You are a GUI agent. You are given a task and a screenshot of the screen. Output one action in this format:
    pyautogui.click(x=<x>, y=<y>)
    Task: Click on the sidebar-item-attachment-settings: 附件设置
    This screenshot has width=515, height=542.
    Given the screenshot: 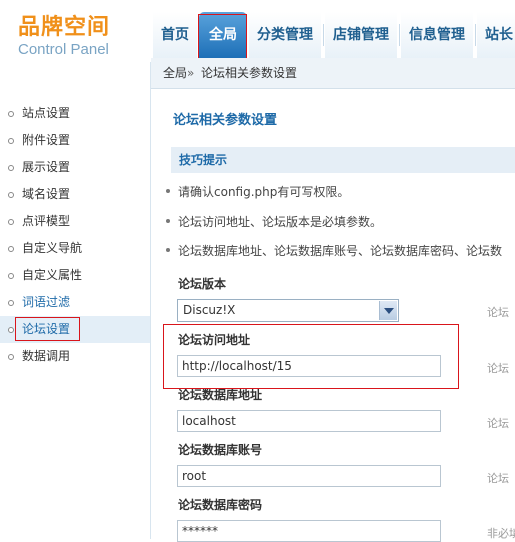 What is the action you would take?
    pyautogui.click(x=75, y=140)
    